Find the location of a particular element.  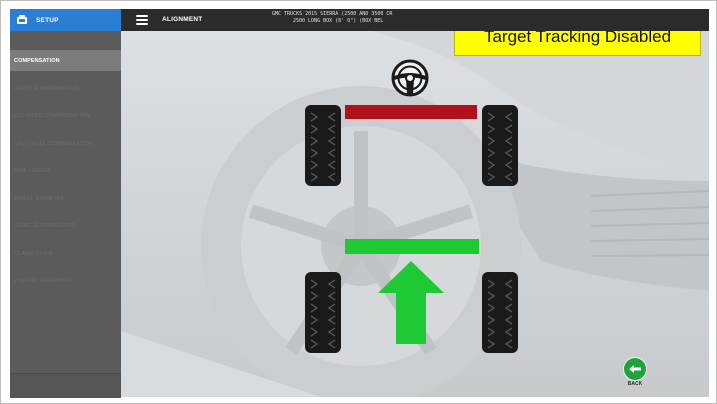

tire-rear-left is located at coordinates (323, 312).